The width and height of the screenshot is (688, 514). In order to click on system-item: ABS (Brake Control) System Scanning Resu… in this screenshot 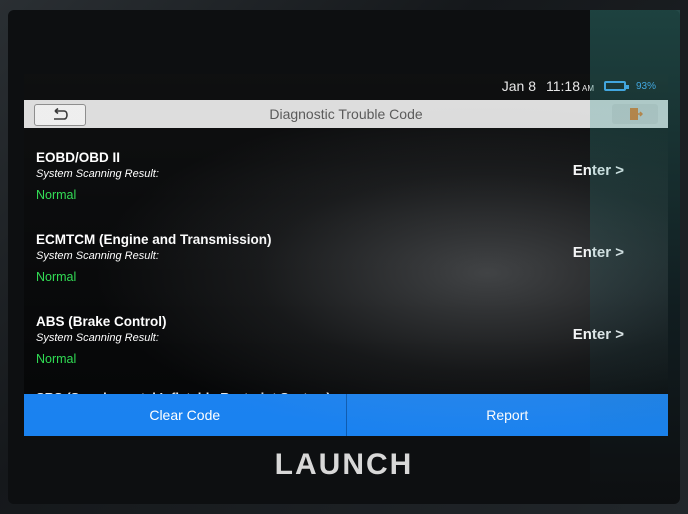, I will do `click(346, 337)`.